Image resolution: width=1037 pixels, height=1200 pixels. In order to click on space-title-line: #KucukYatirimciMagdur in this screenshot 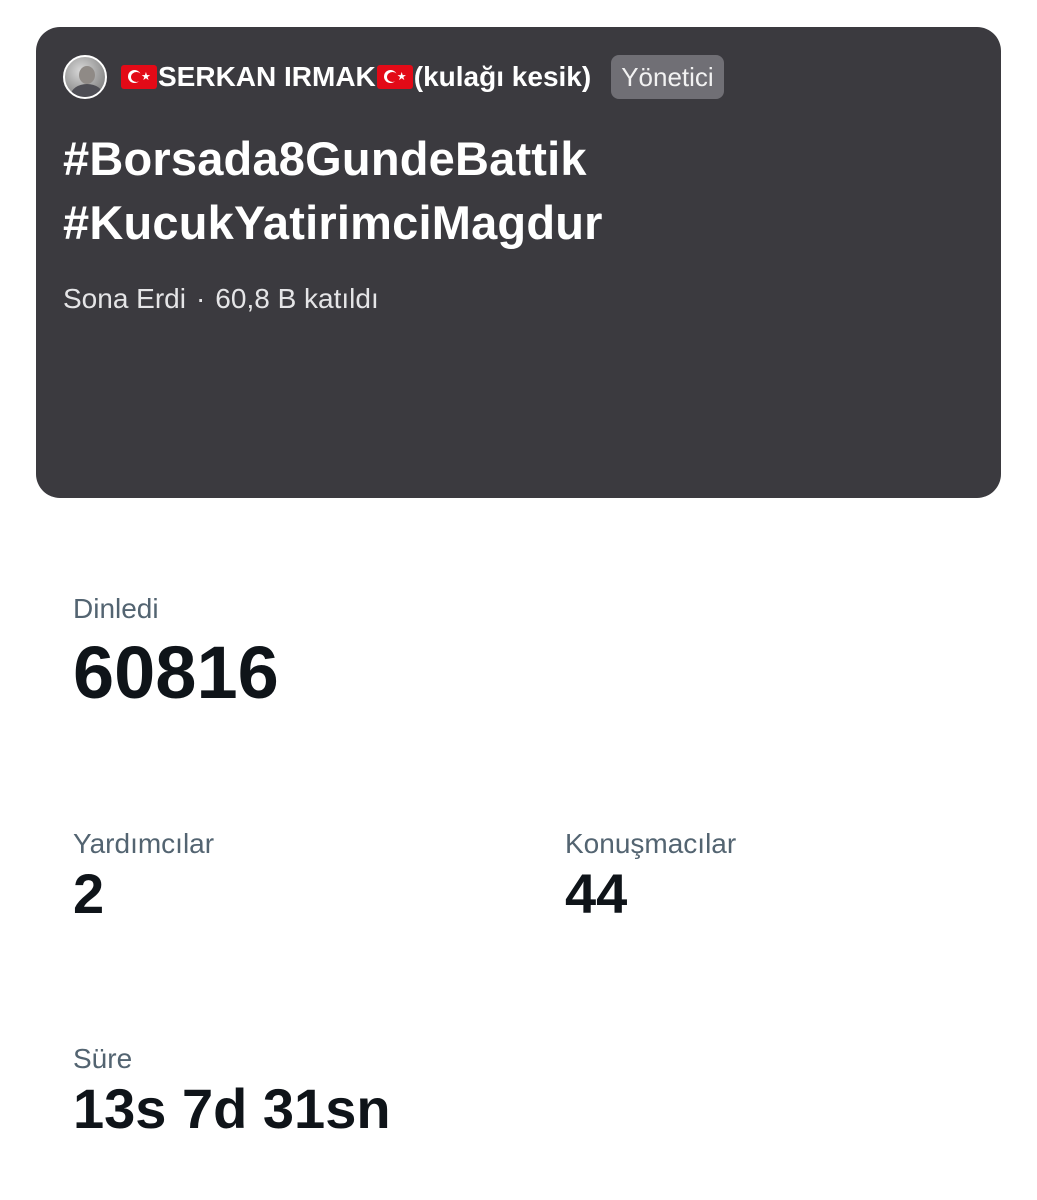, I will do `click(333, 223)`.